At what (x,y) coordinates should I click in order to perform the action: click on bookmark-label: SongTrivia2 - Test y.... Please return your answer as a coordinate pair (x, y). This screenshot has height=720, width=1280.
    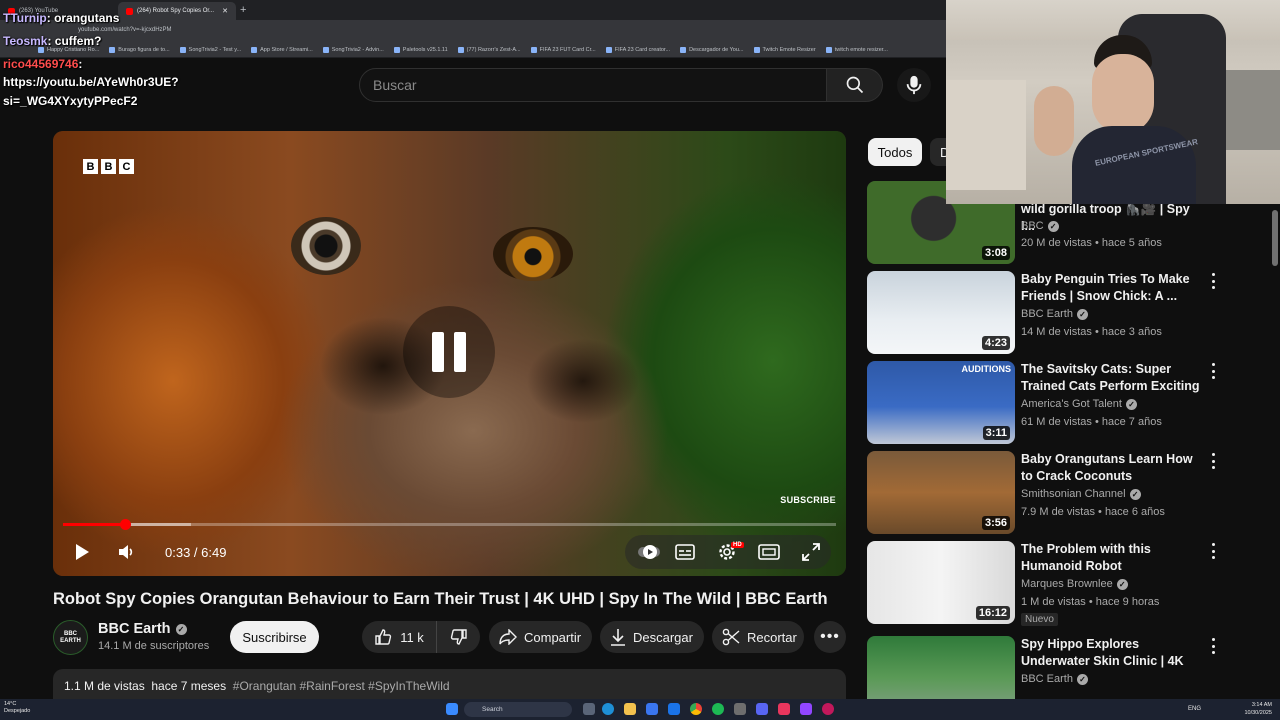
    Looking at the image, I should click on (215, 49).